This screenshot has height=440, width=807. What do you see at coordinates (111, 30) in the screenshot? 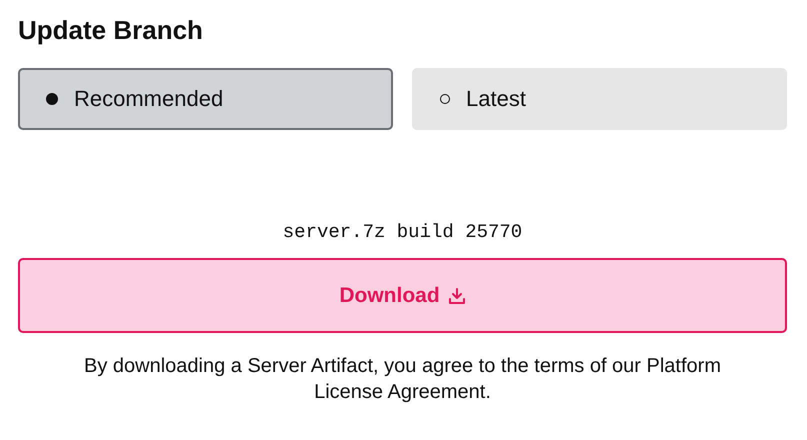
I see `page-title: Update Branch` at bounding box center [111, 30].